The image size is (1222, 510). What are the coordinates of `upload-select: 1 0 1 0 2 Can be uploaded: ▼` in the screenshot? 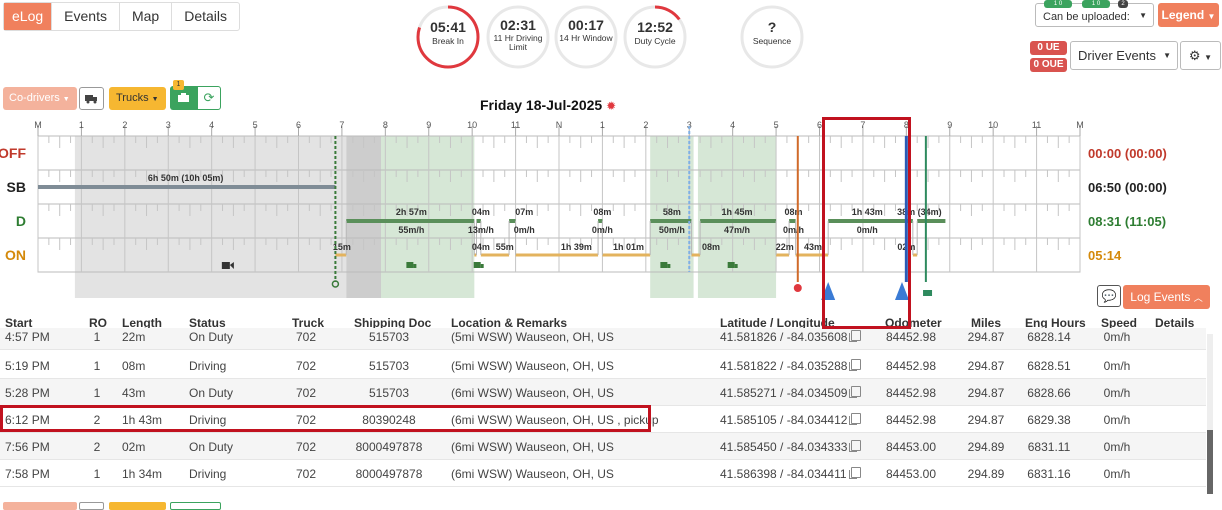 It's located at (1094, 13).